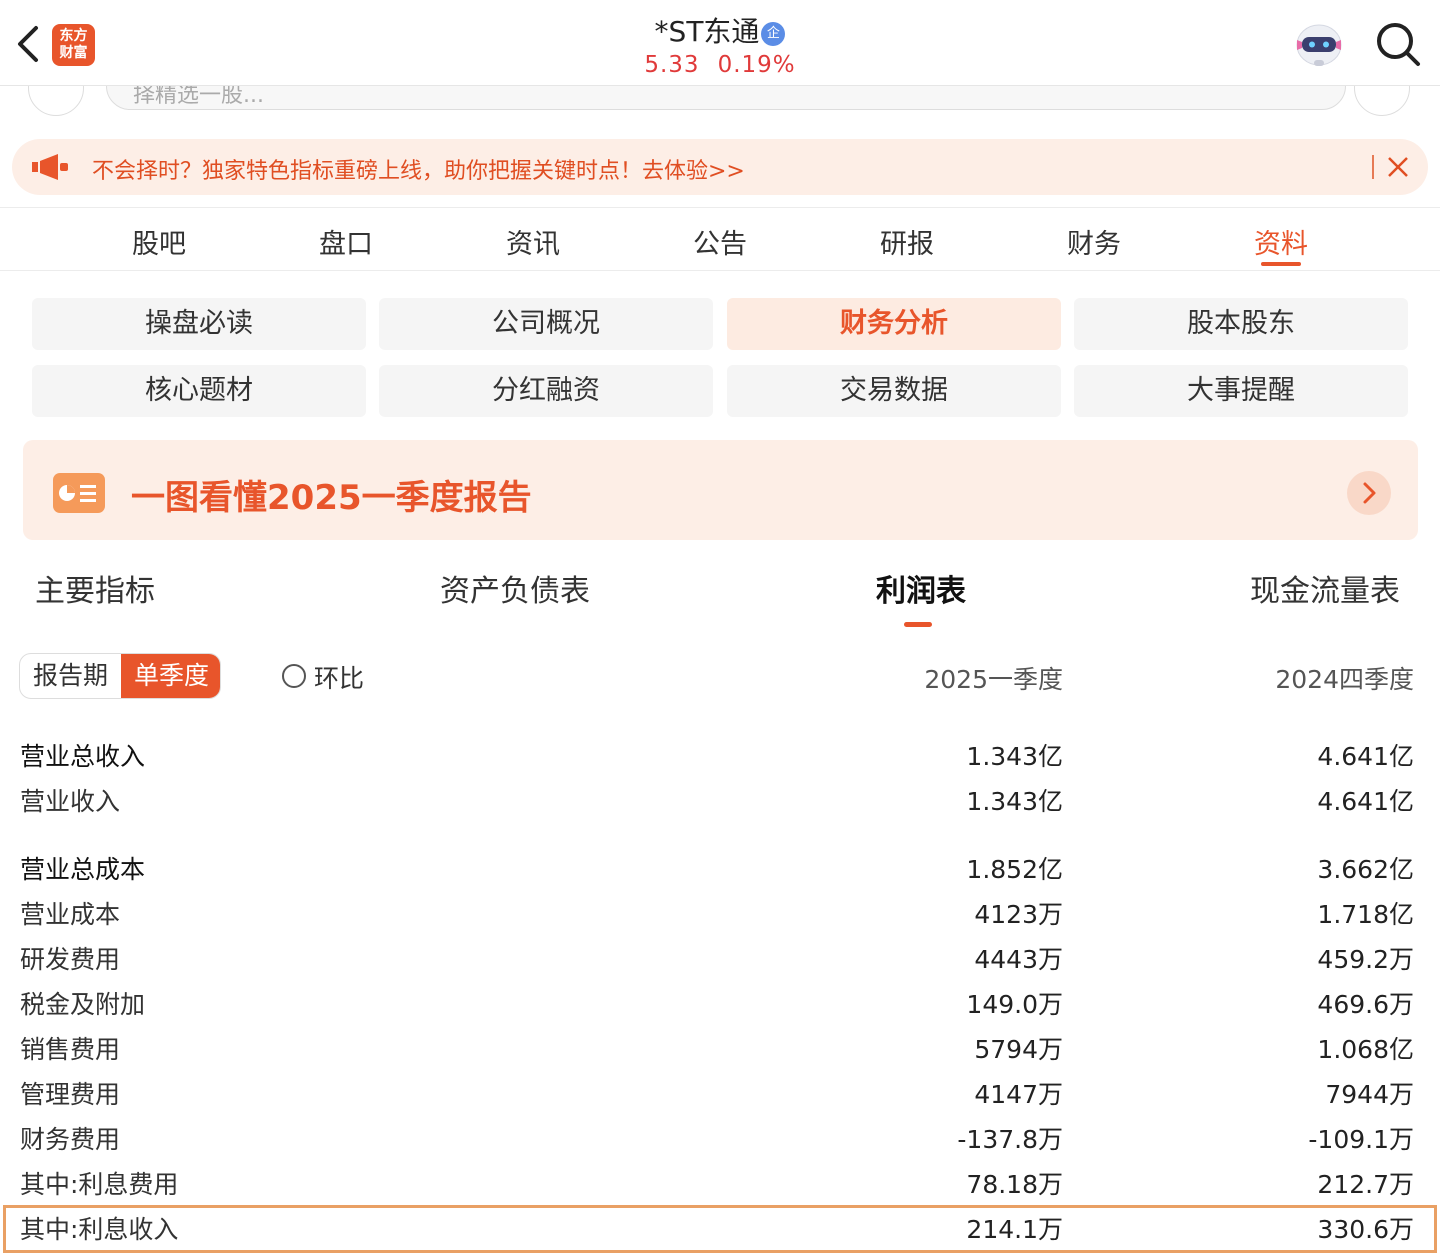 The image size is (1440, 1260). Describe the element at coordinates (894, 324) in the screenshot. I see `grid-financial-analysis: 财务分析` at that location.